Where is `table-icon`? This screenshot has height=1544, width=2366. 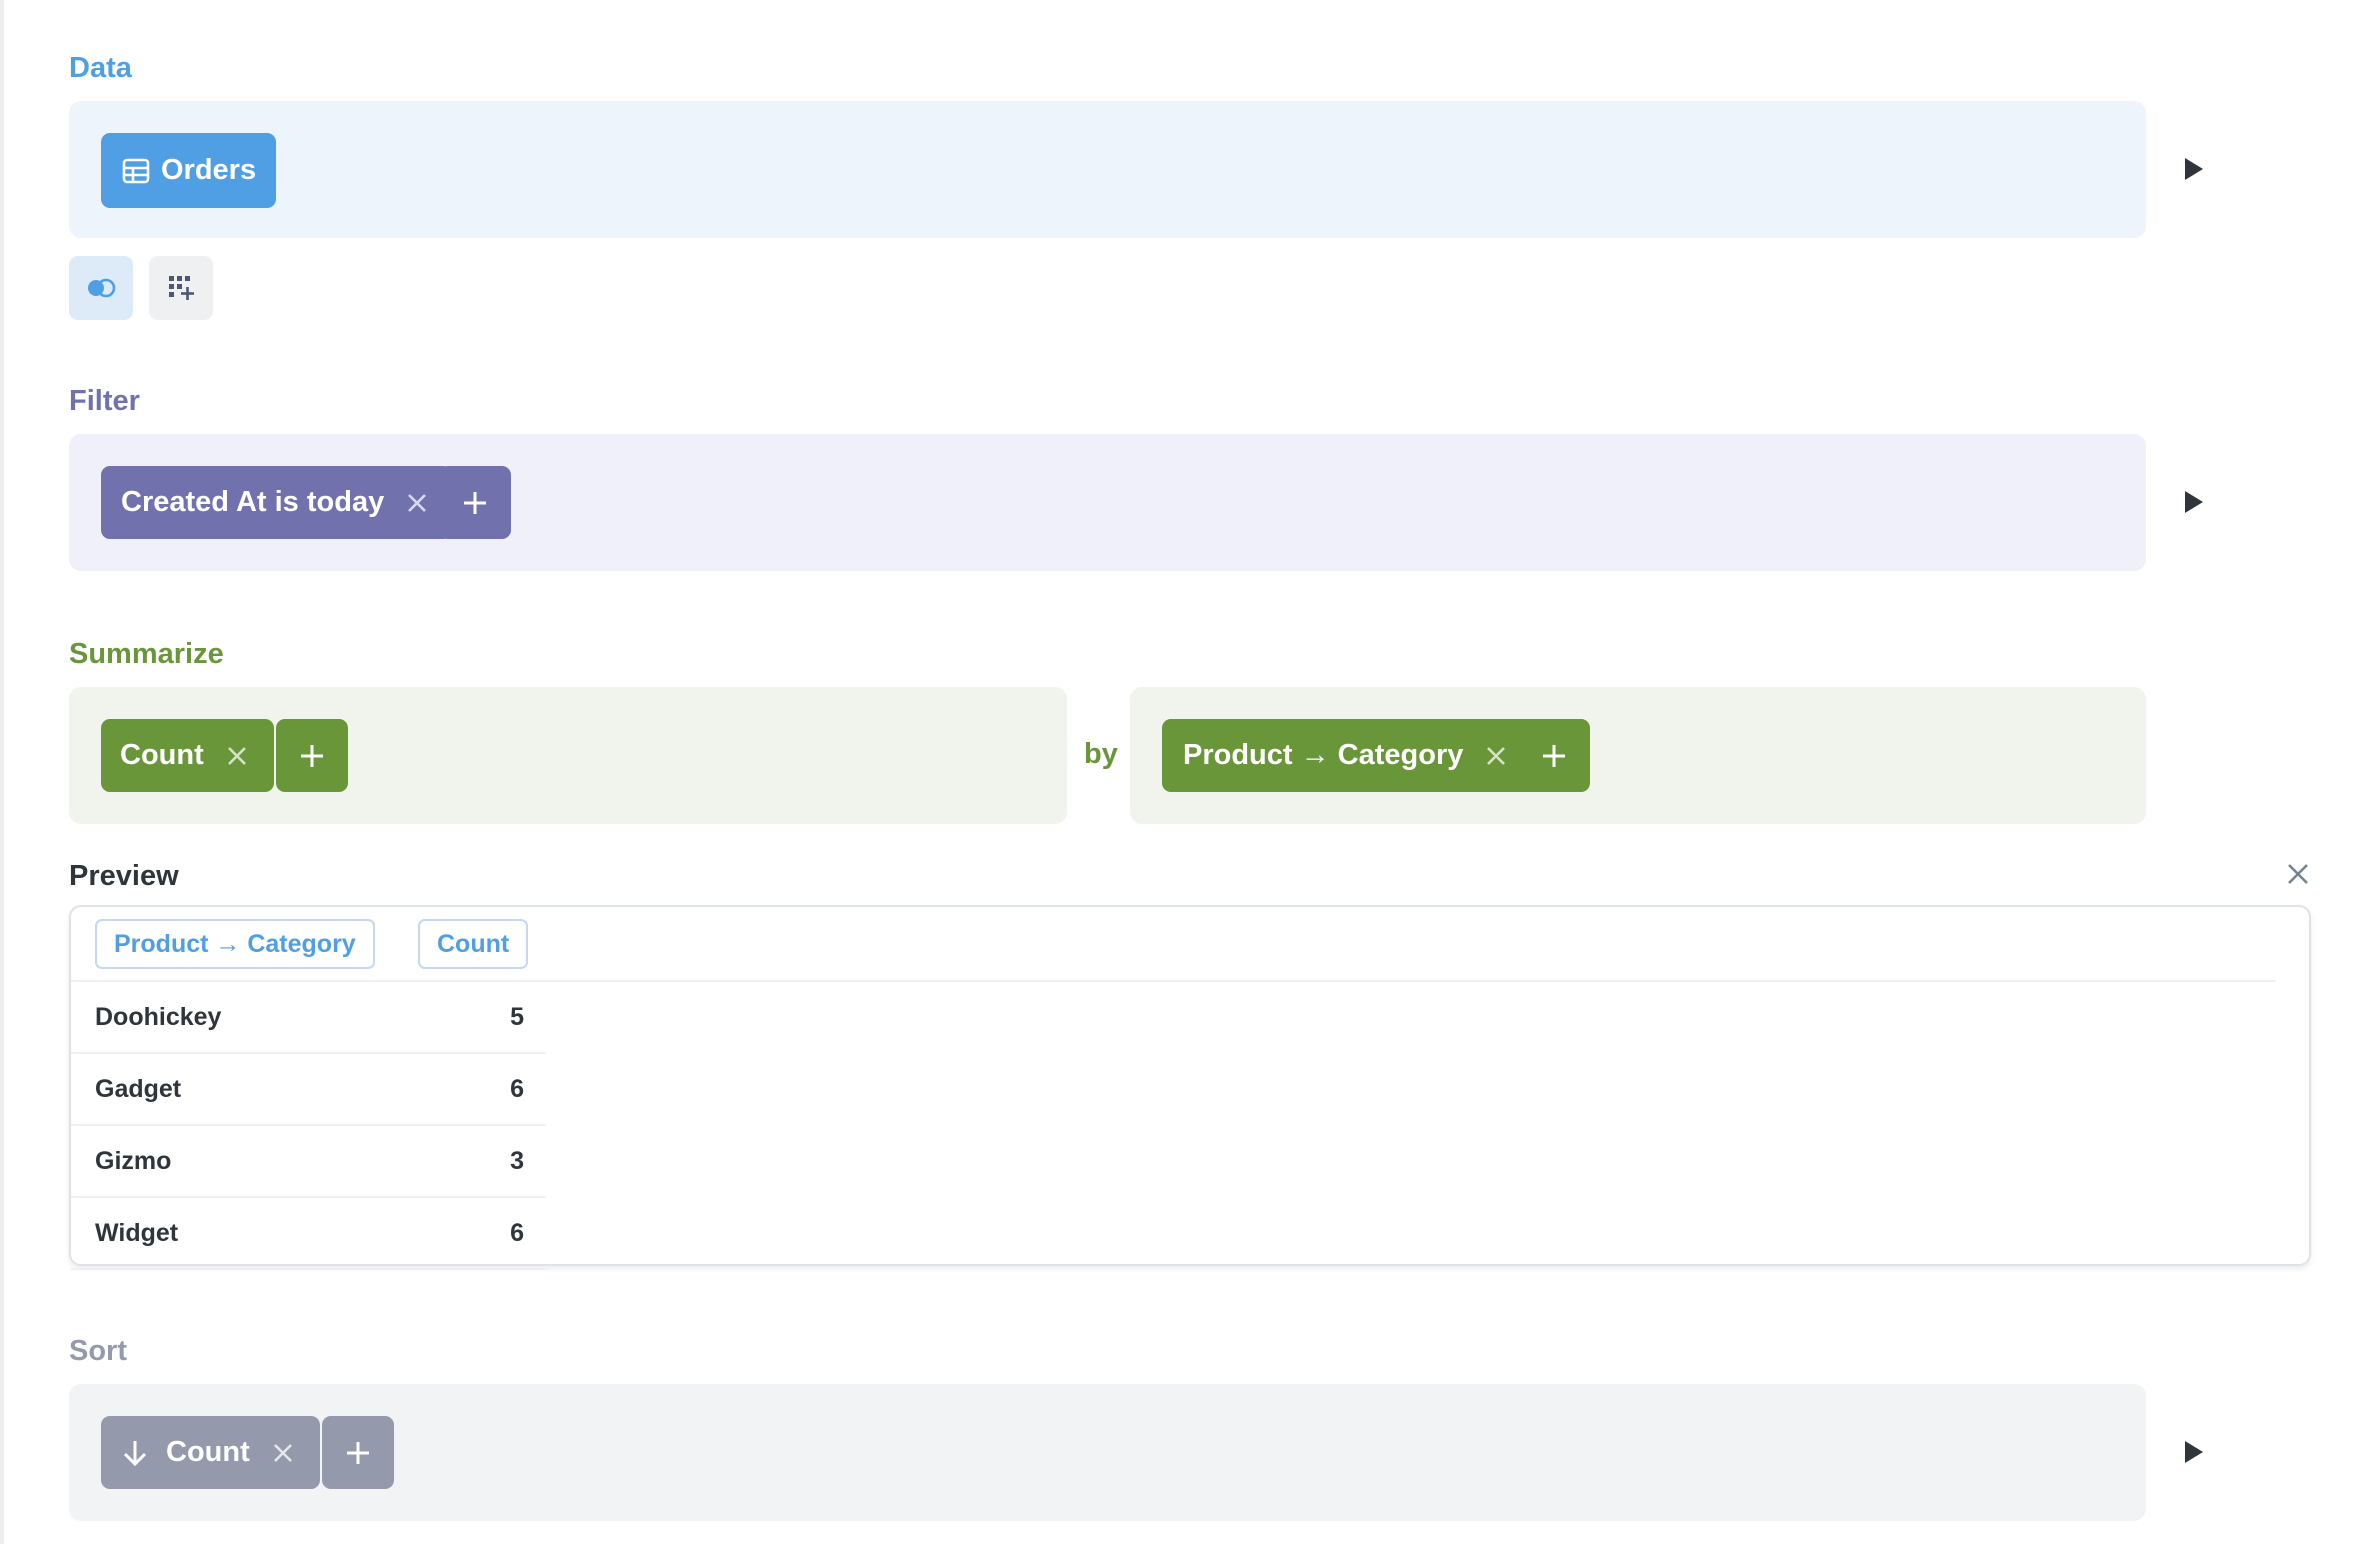
table-icon is located at coordinates (136, 171).